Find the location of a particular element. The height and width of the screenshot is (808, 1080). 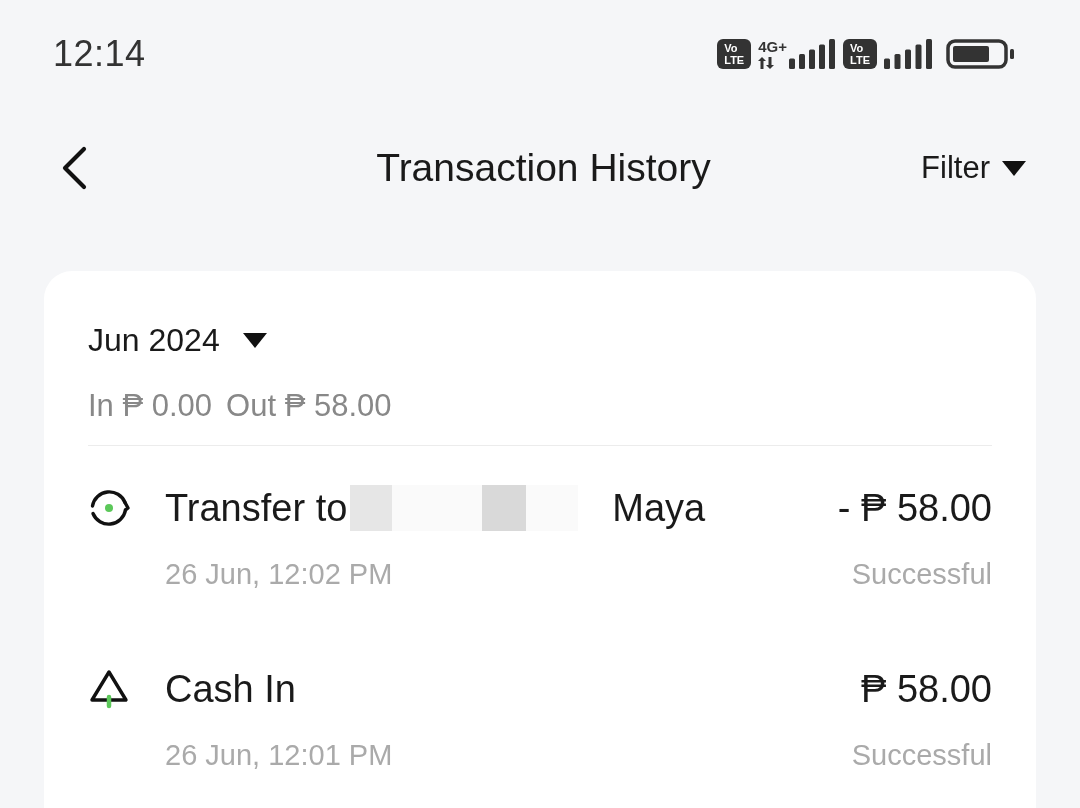

transaction-date: 26 Jun, 12:01 PM is located at coordinates (279, 755).